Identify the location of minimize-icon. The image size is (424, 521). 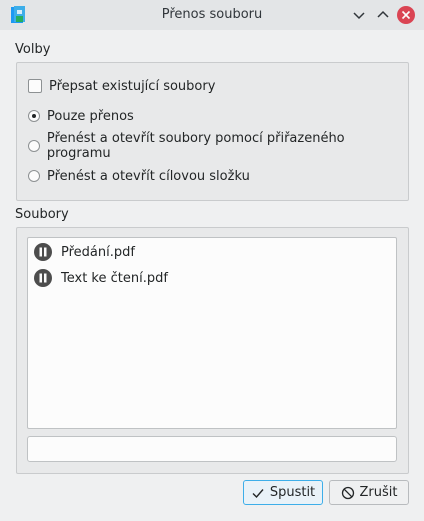
(359, 15).